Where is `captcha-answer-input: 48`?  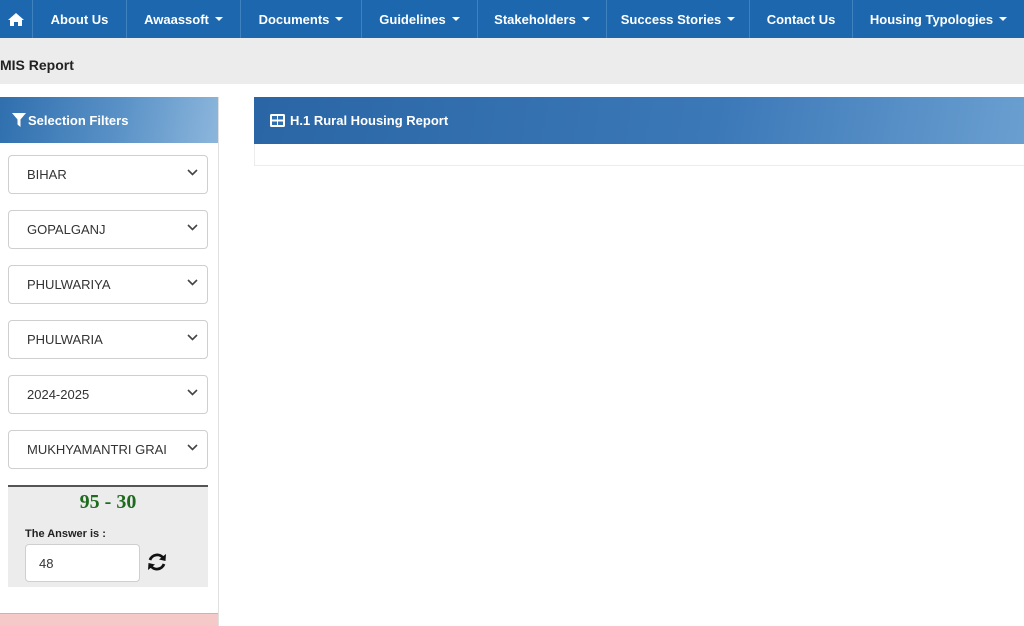
captcha-answer-input: 48 is located at coordinates (82, 563).